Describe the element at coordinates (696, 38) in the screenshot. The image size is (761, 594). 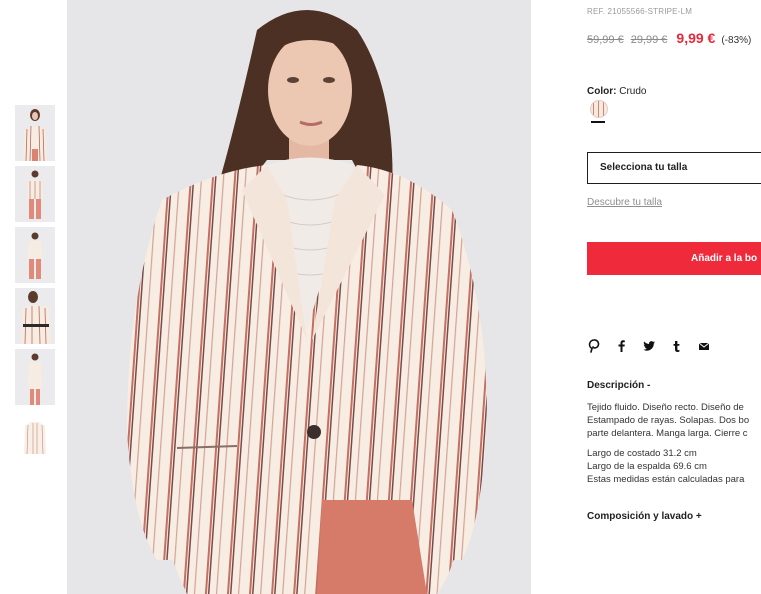
I see `sale-price: 9,99 €` at that location.